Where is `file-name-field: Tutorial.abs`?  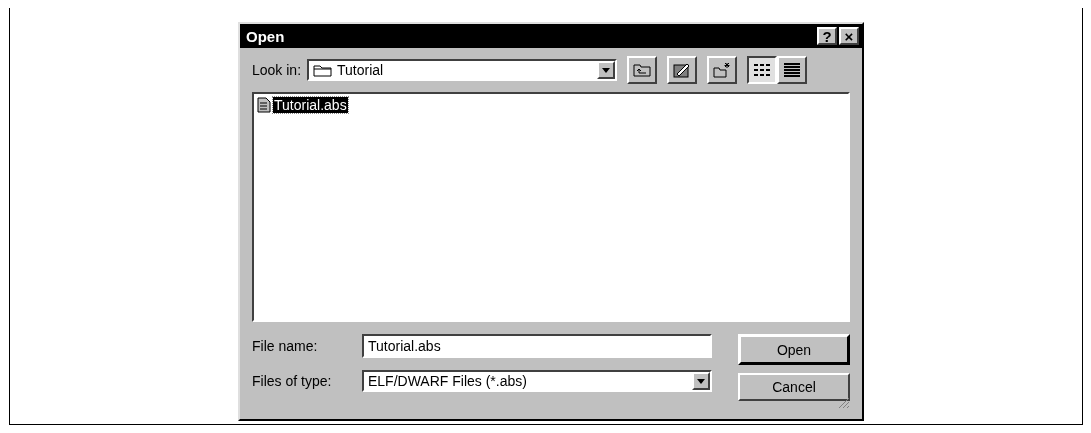
file-name-field: Tutorial.abs is located at coordinates (537, 346).